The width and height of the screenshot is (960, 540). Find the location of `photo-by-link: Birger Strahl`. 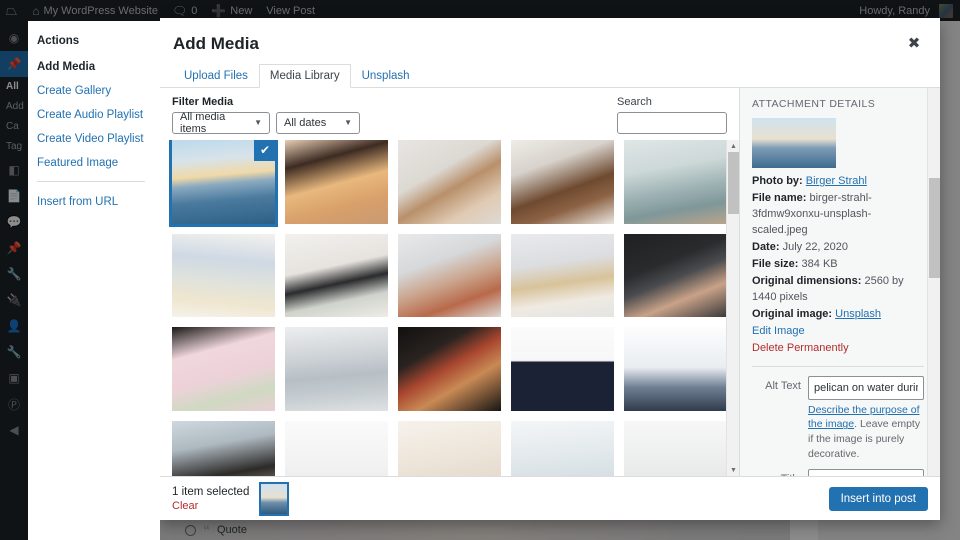

photo-by-link: Birger Strahl is located at coordinates (836, 181).